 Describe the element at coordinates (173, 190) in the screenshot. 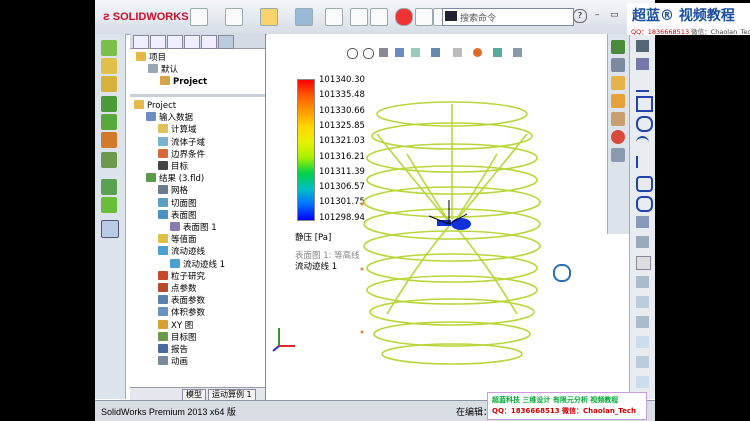

I see `tree-item: 网格` at that location.